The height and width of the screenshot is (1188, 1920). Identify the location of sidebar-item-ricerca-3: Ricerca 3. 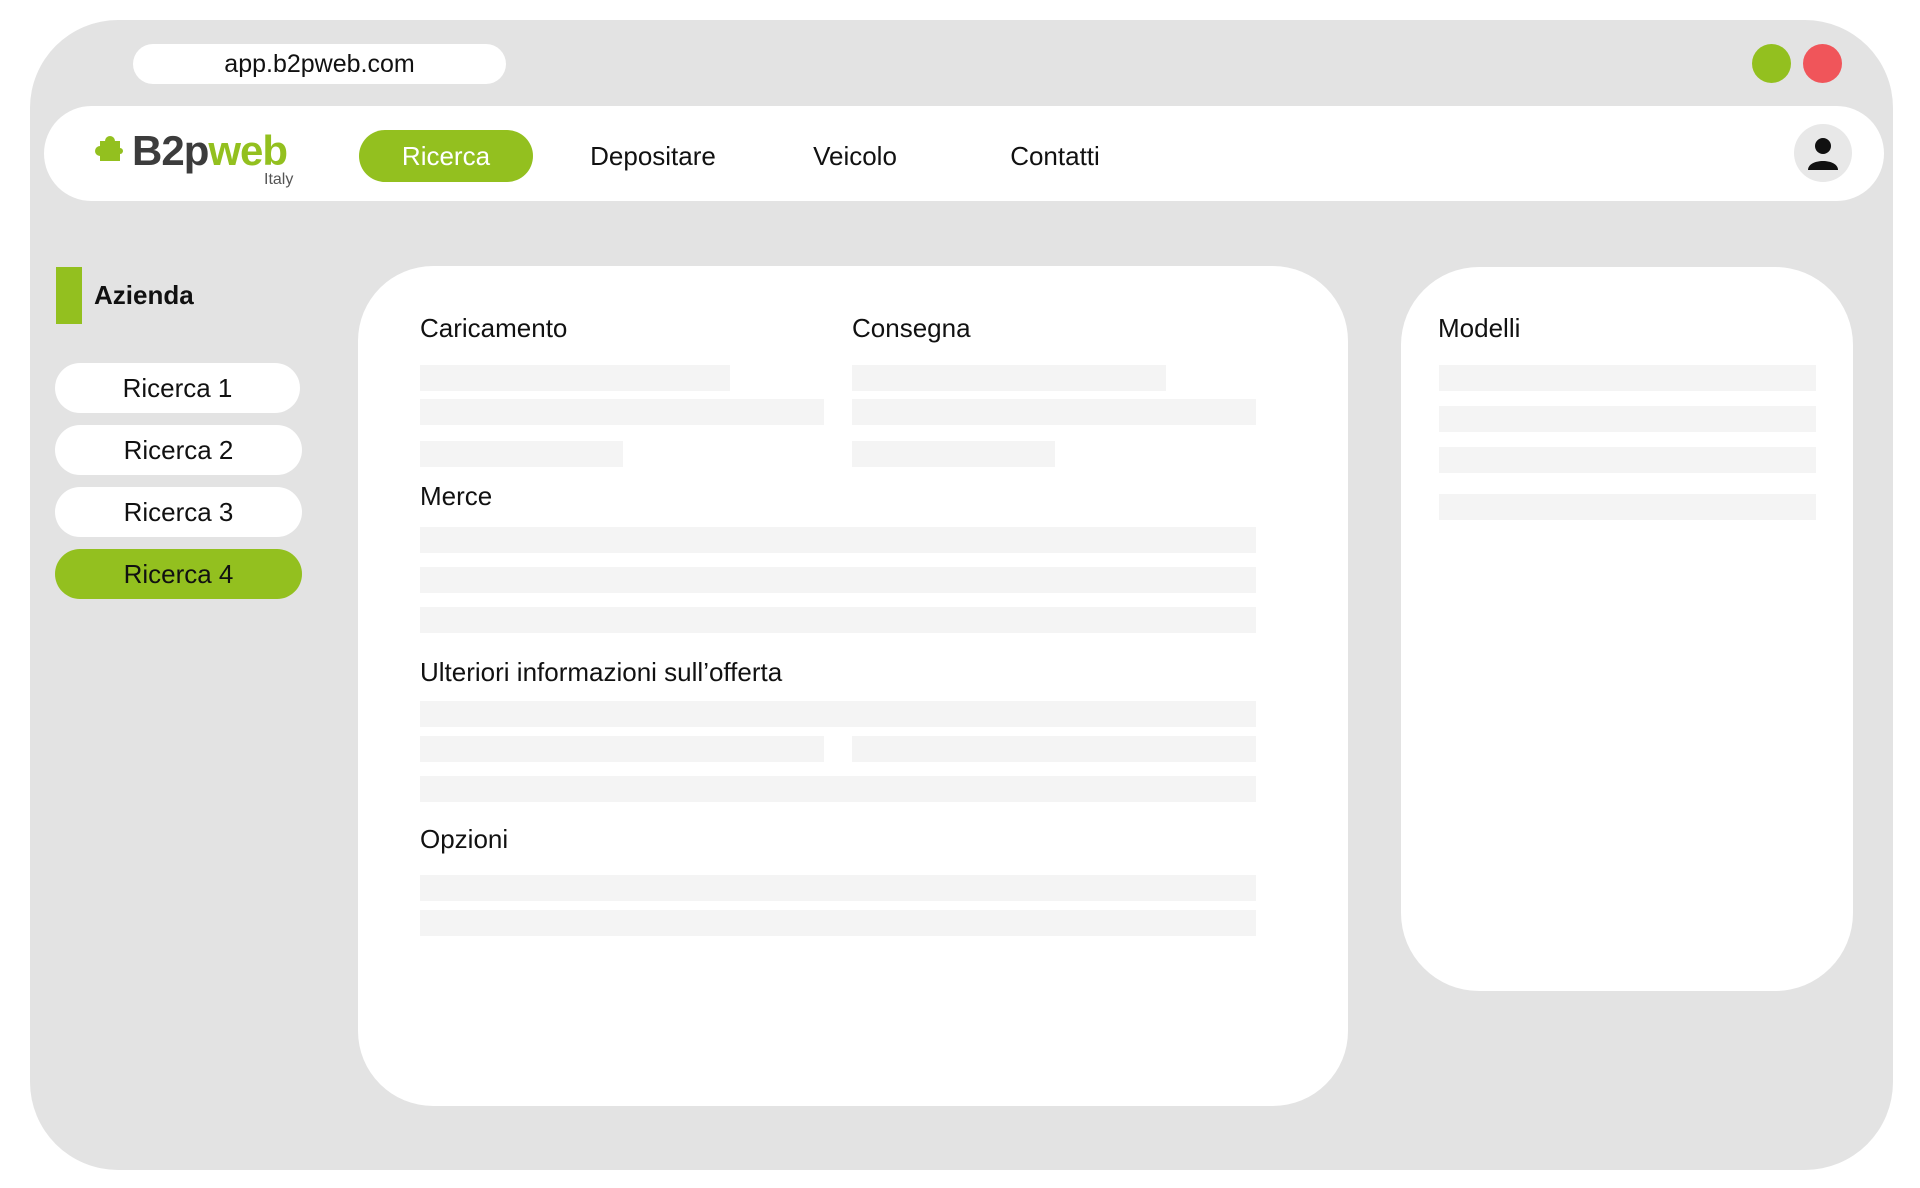
(178, 512).